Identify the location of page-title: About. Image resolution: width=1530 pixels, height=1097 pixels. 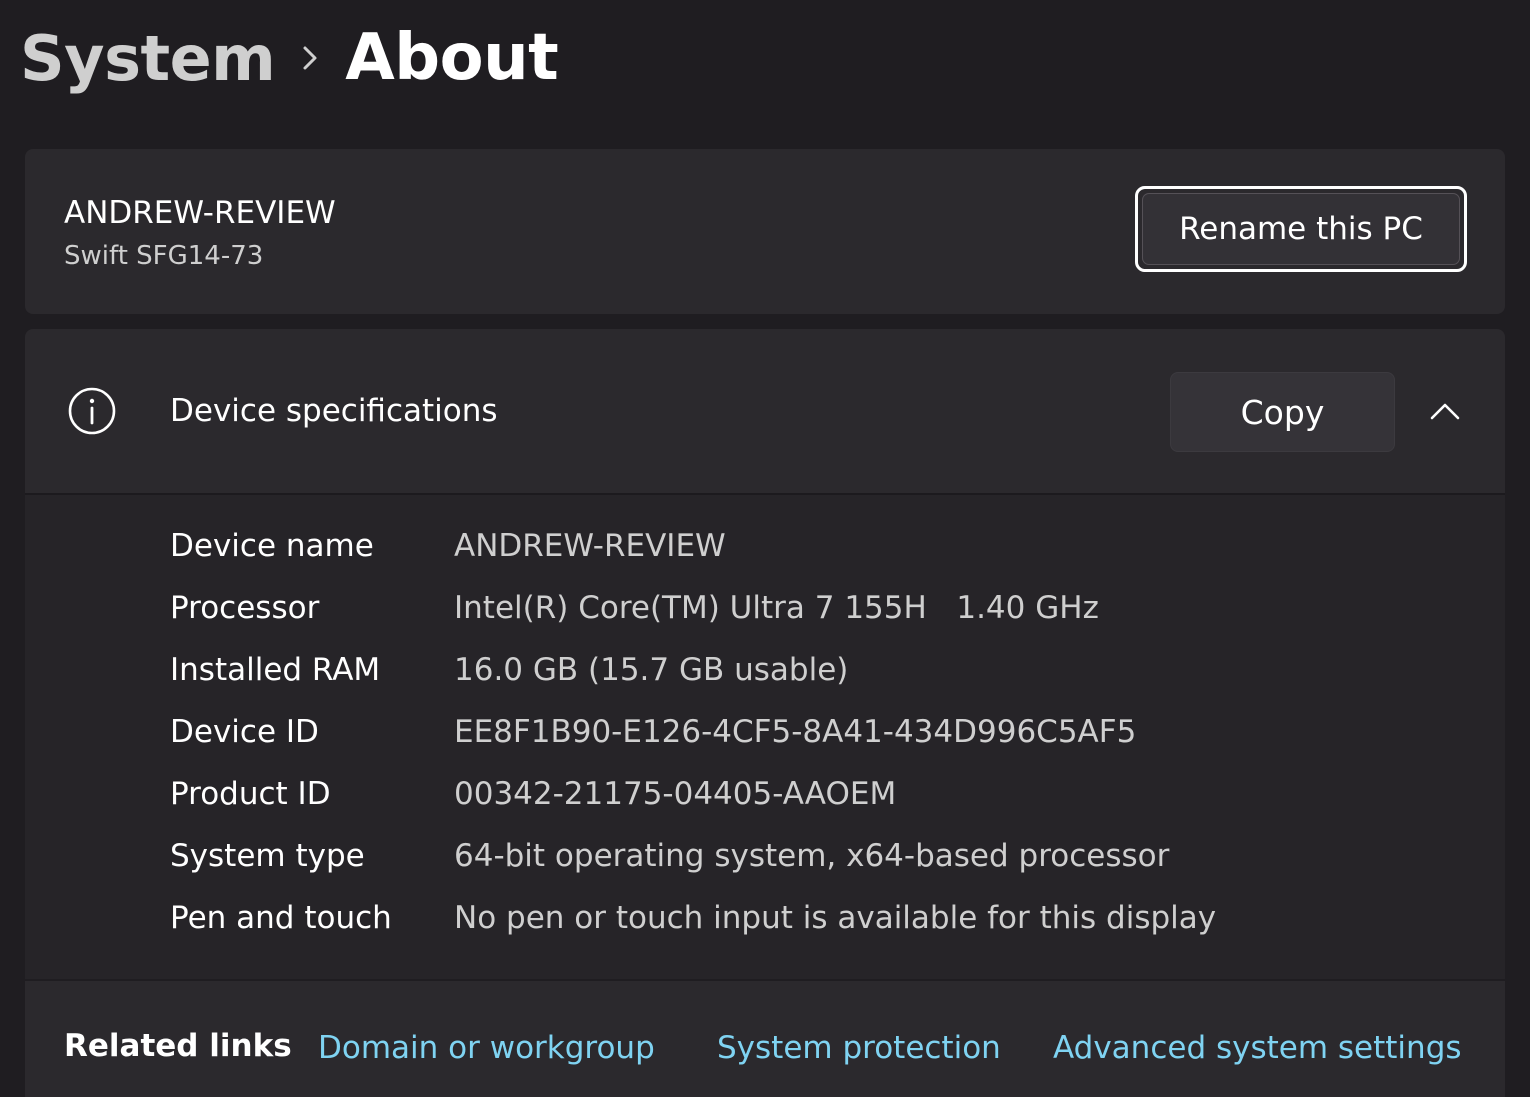
(452, 58).